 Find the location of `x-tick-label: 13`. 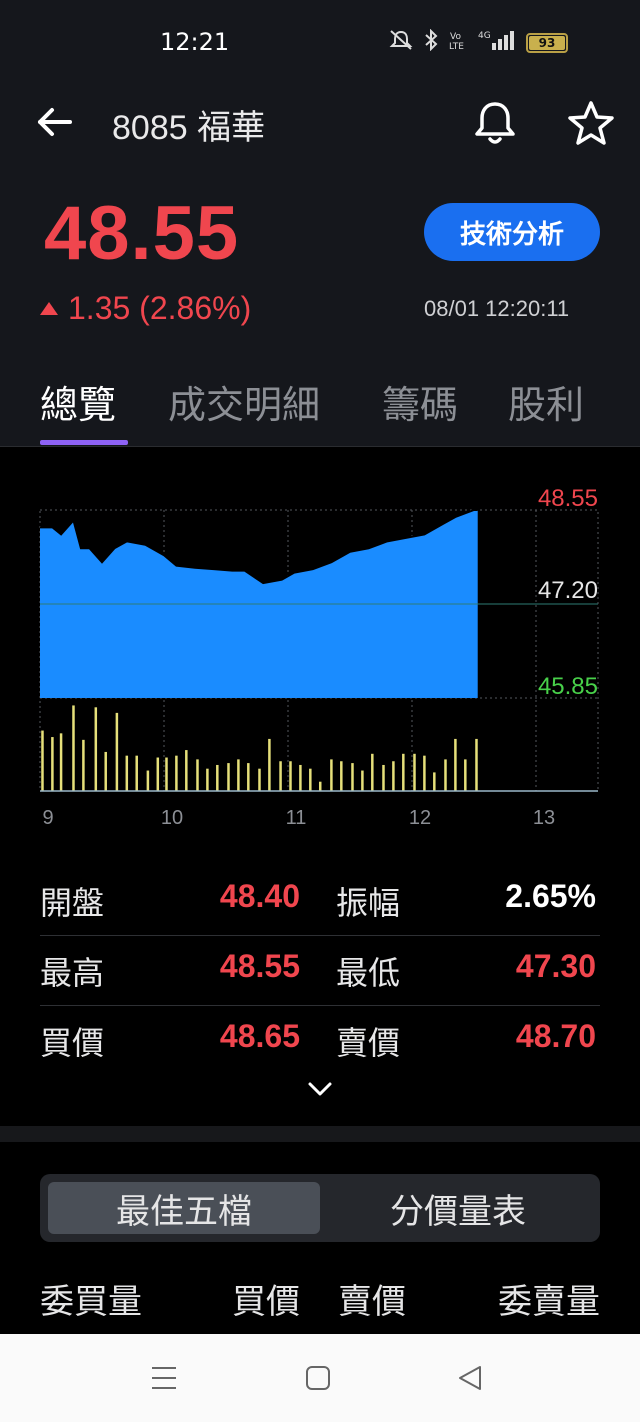

x-tick-label: 13 is located at coordinates (544, 818).